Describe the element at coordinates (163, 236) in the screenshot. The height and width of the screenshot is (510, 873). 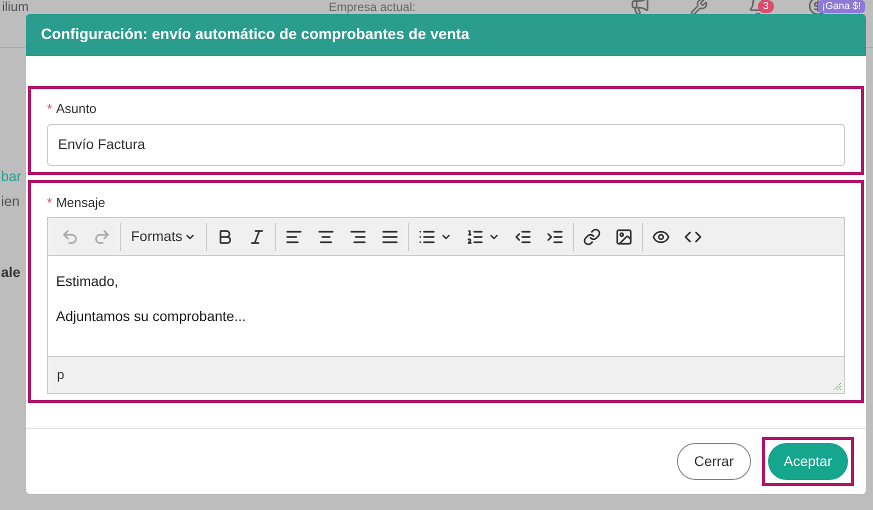
I see `formats-dropdown: Formats` at that location.